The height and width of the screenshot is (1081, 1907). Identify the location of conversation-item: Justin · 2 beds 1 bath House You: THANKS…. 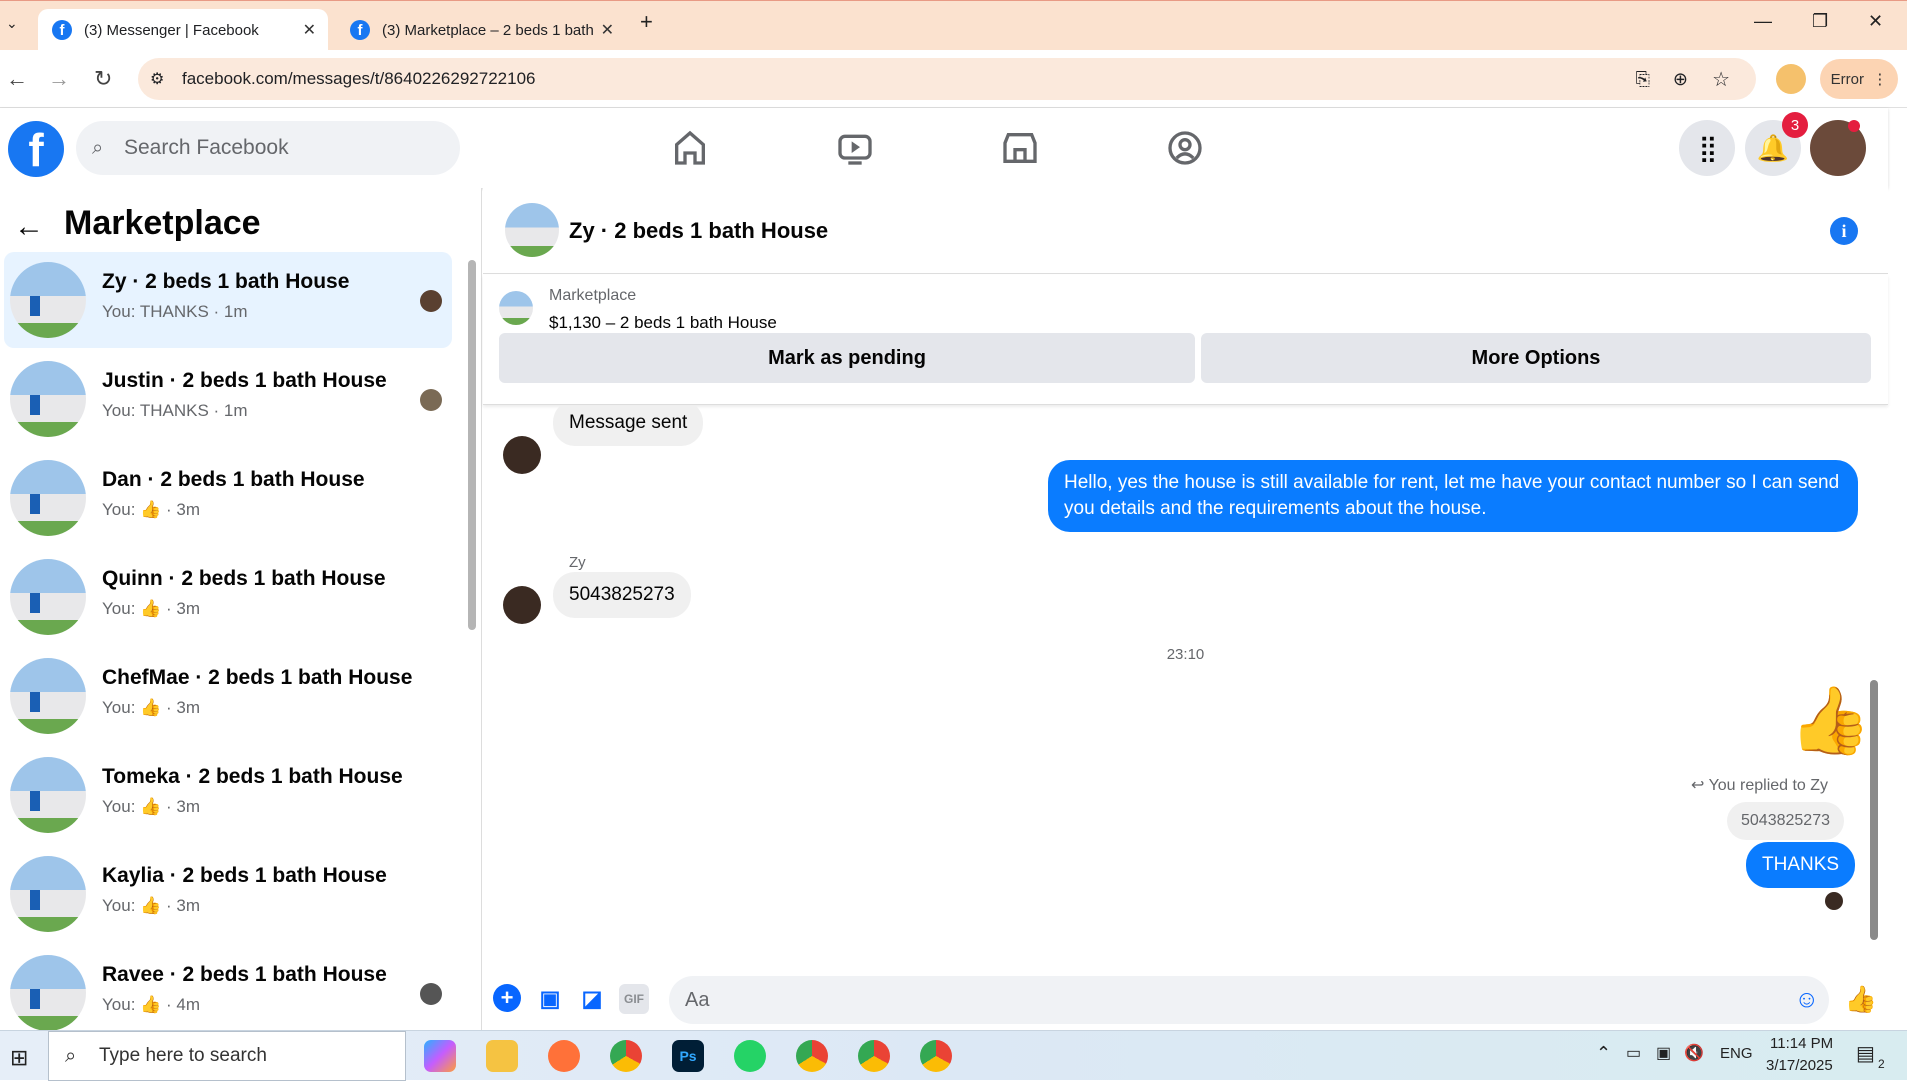
(228, 399).